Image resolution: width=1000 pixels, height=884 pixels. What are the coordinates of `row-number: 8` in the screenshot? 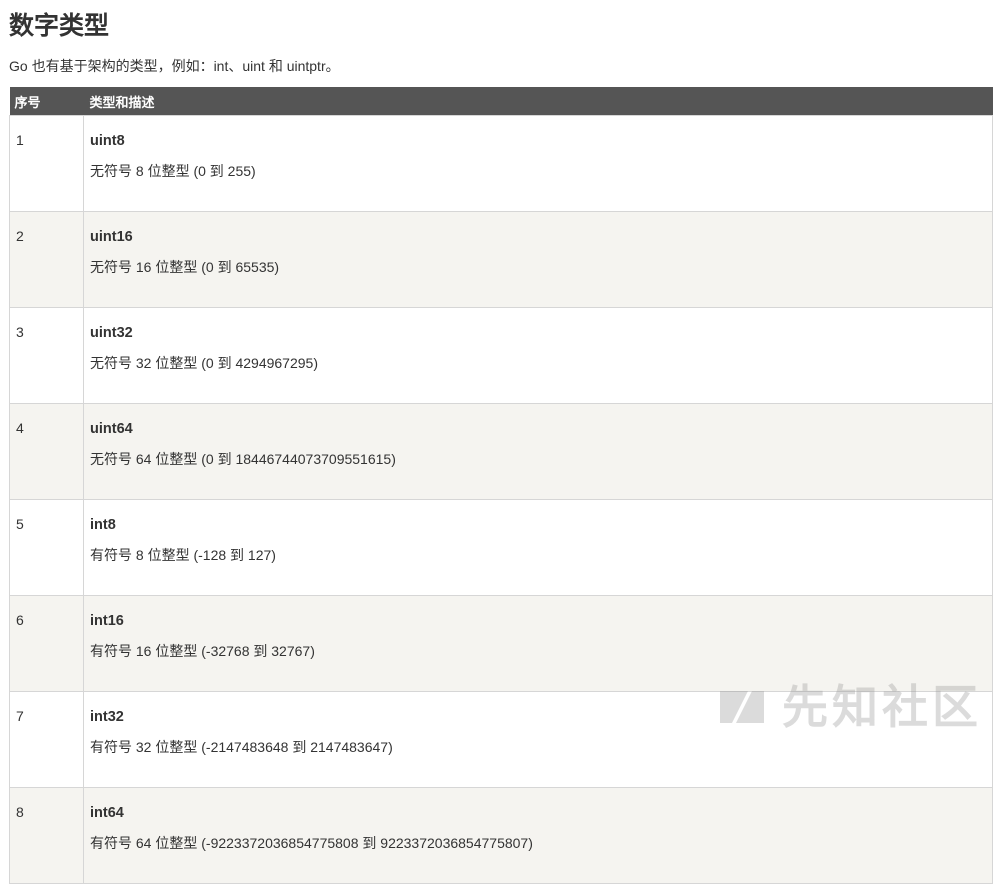 It's located at (46, 835).